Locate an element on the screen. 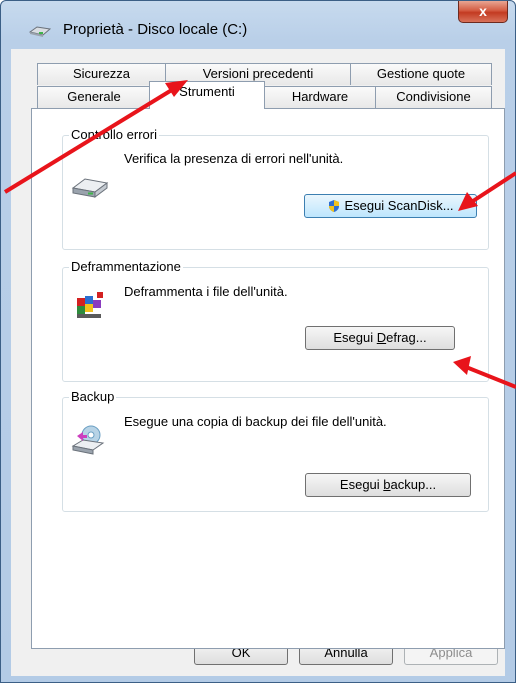 This screenshot has width=516, height=683. defrag-icon is located at coordinates (90, 305).